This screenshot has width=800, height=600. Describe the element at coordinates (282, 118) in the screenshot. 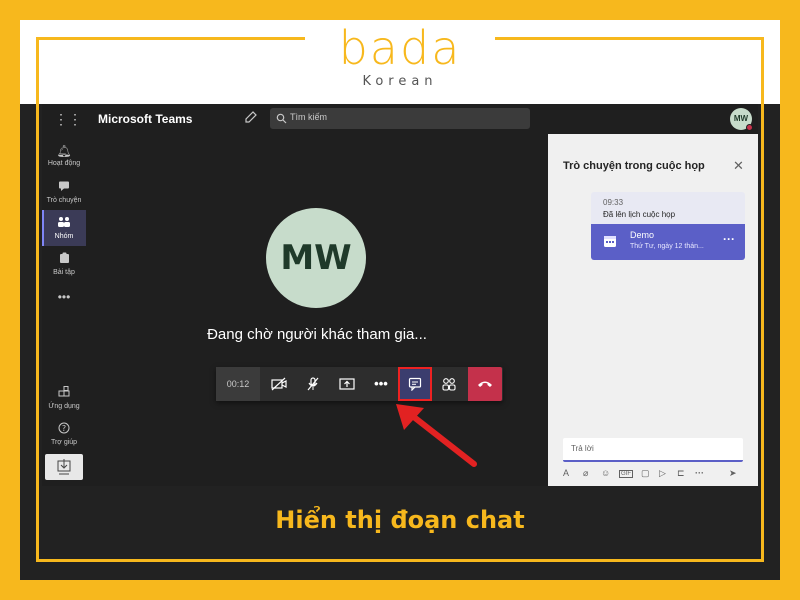

I see `search-icon` at that location.